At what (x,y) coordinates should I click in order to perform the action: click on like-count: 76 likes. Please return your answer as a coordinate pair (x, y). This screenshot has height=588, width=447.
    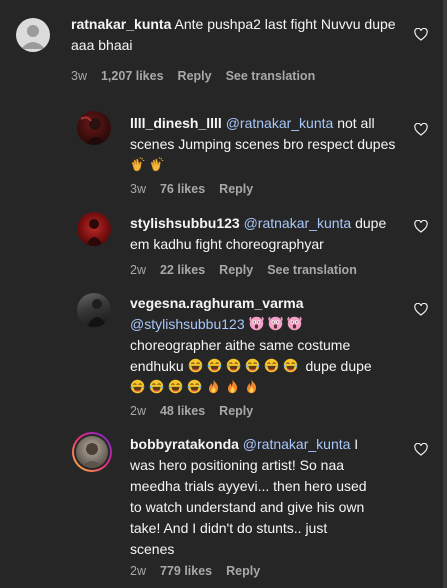
    Looking at the image, I should click on (182, 189).